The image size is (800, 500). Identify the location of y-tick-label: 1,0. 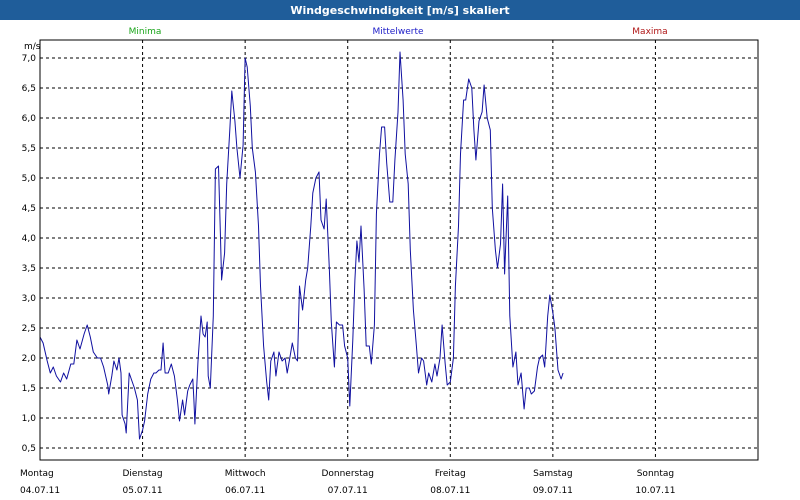
(29, 419).